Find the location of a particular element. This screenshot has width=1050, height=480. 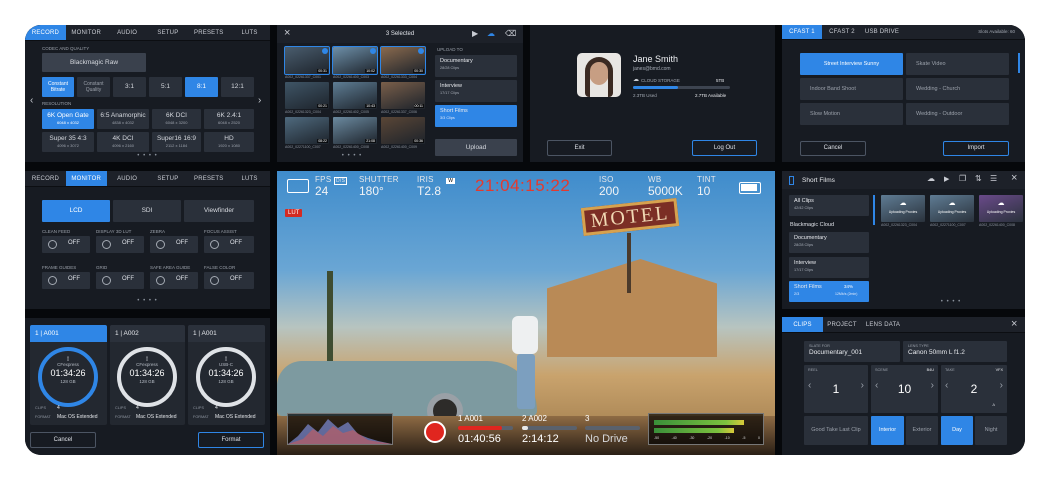

preset-item: Wedding - Church is located at coordinates (957, 89).